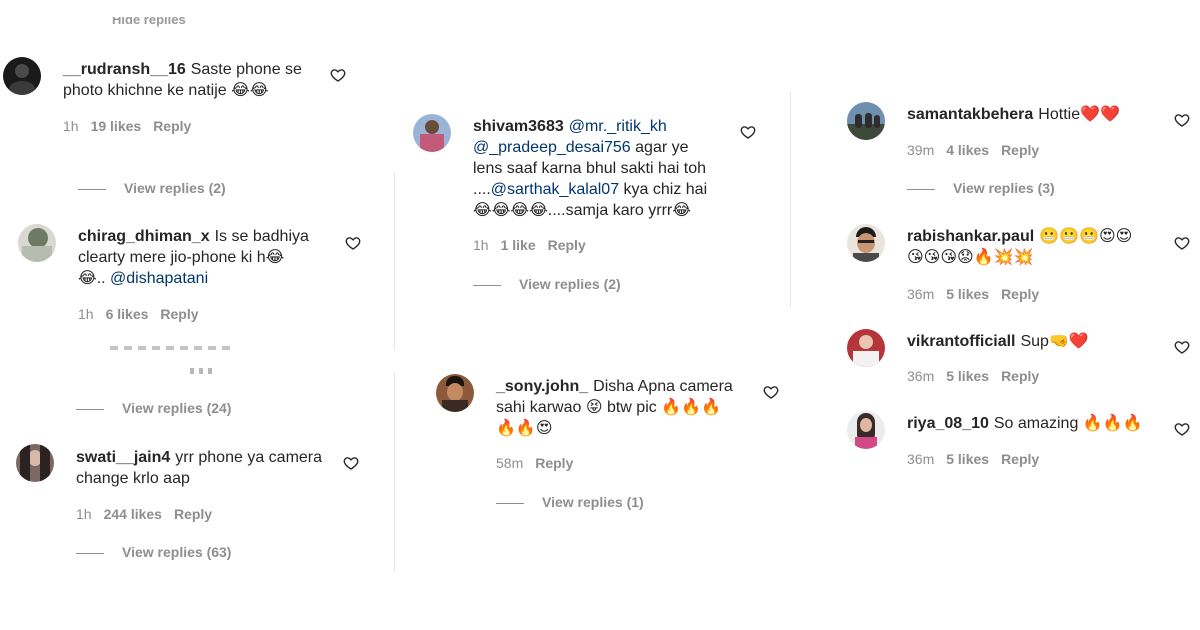  Describe the element at coordinates (970, 257) in the screenshot. I see `comment-text: 😘😘😘😟🔥💥💥` at that location.